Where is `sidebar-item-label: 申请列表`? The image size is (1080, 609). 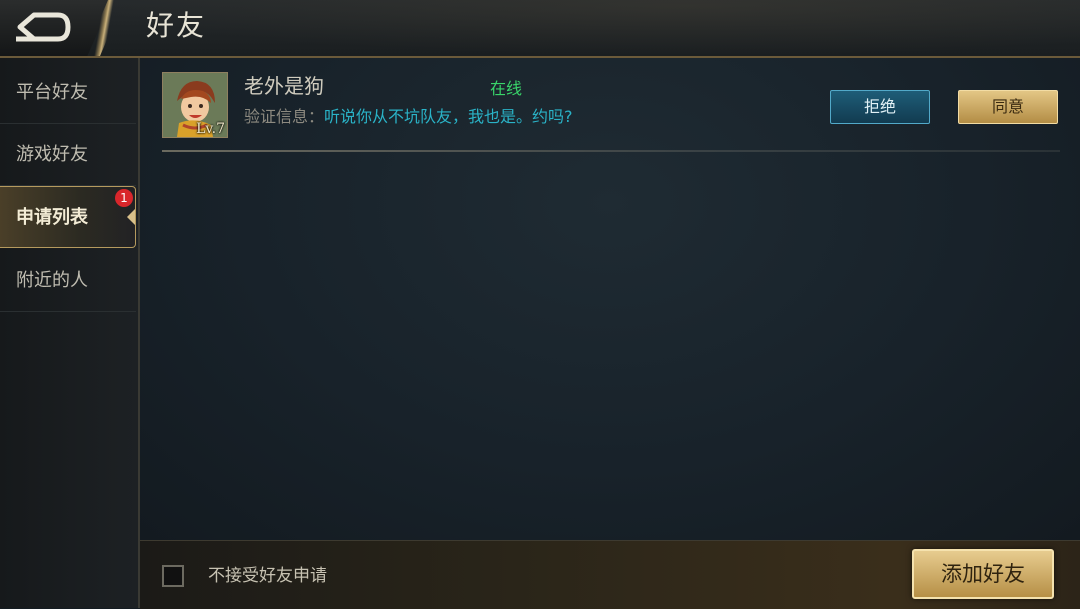 sidebar-item-label: 申请列表 is located at coordinates (52, 217).